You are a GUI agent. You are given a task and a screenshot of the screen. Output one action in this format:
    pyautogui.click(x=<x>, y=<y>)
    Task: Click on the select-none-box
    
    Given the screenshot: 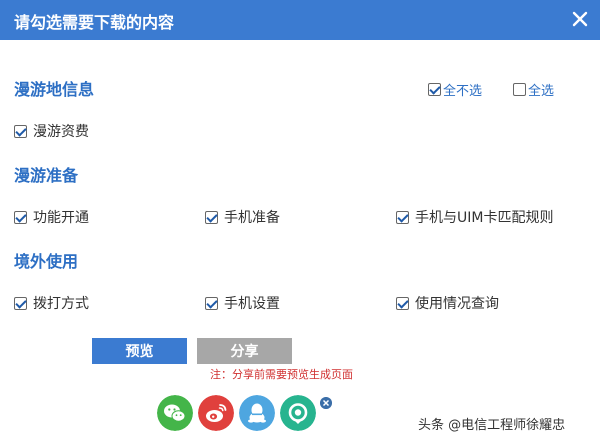 What is the action you would take?
    pyautogui.click(x=434, y=89)
    